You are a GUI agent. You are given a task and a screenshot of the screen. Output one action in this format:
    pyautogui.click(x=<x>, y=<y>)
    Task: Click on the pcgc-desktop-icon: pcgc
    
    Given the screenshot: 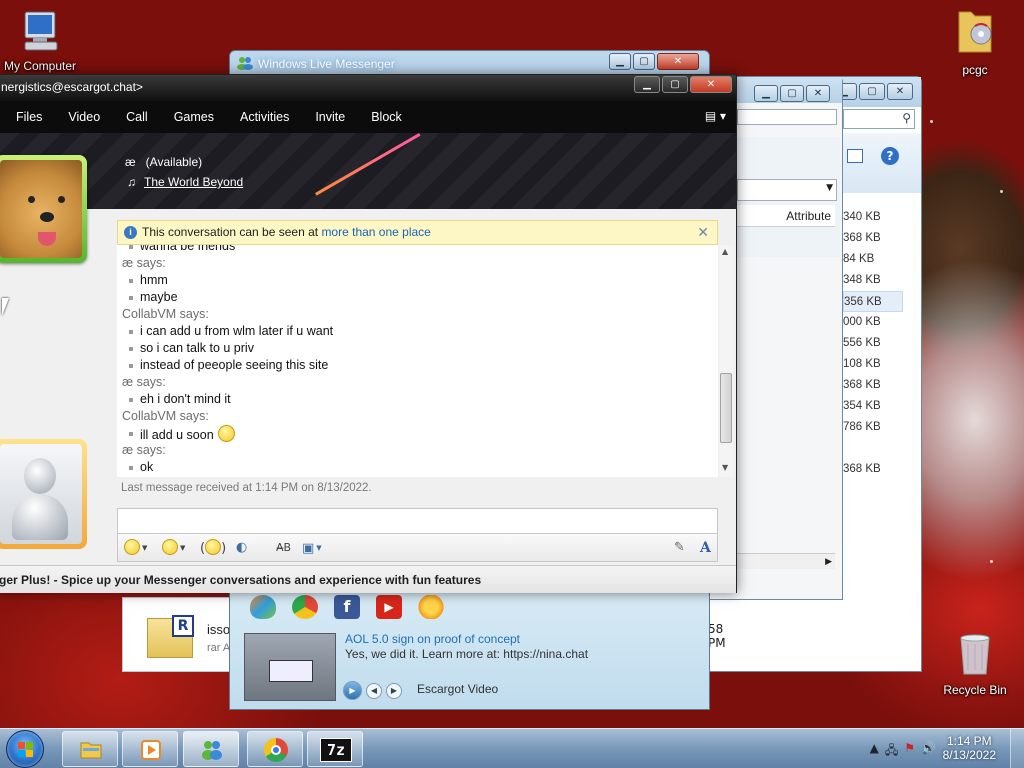 What is the action you would take?
    pyautogui.click(x=975, y=41)
    